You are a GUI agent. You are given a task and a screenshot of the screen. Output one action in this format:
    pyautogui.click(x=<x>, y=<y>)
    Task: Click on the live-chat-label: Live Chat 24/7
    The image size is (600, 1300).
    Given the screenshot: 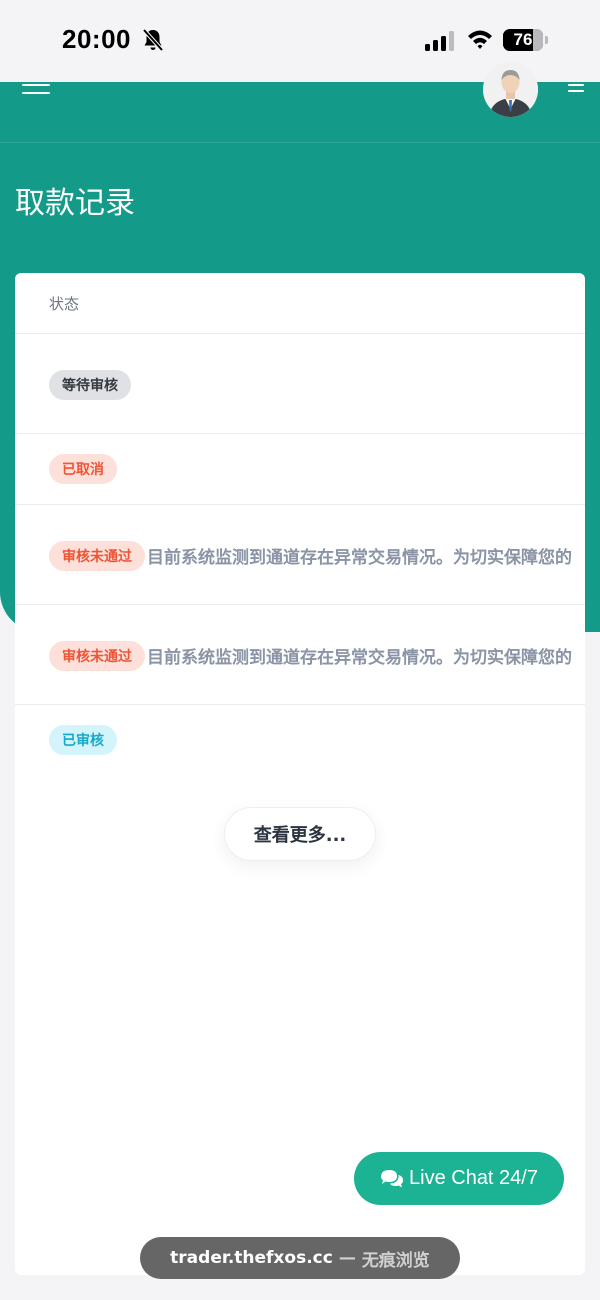 What is the action you would take?
    pyautogui.click(x=473, y=1178)
    